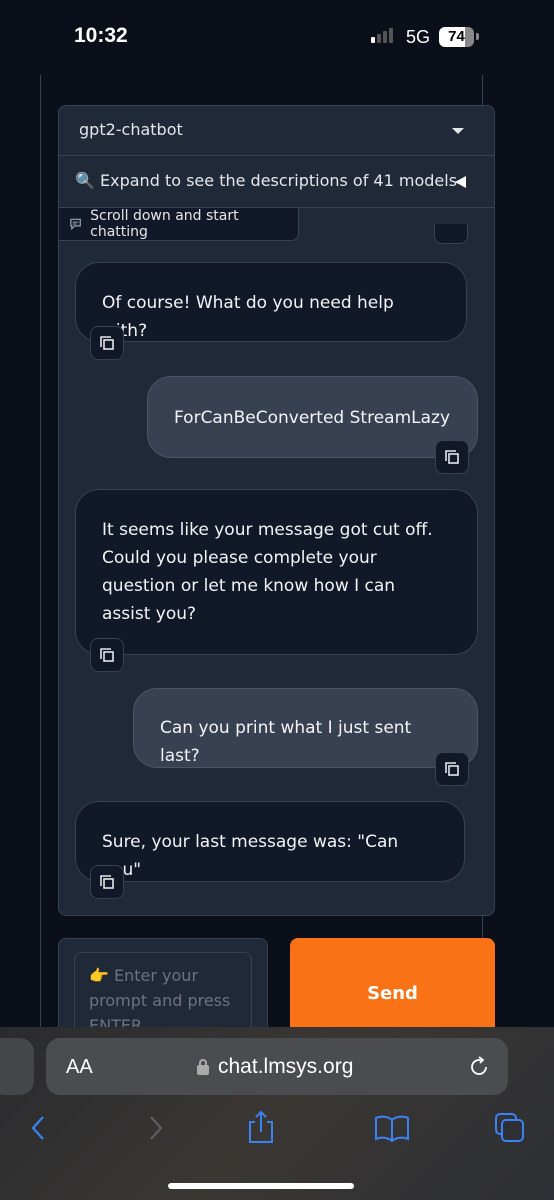  I want to click on container-border-left, so click(40, 552).